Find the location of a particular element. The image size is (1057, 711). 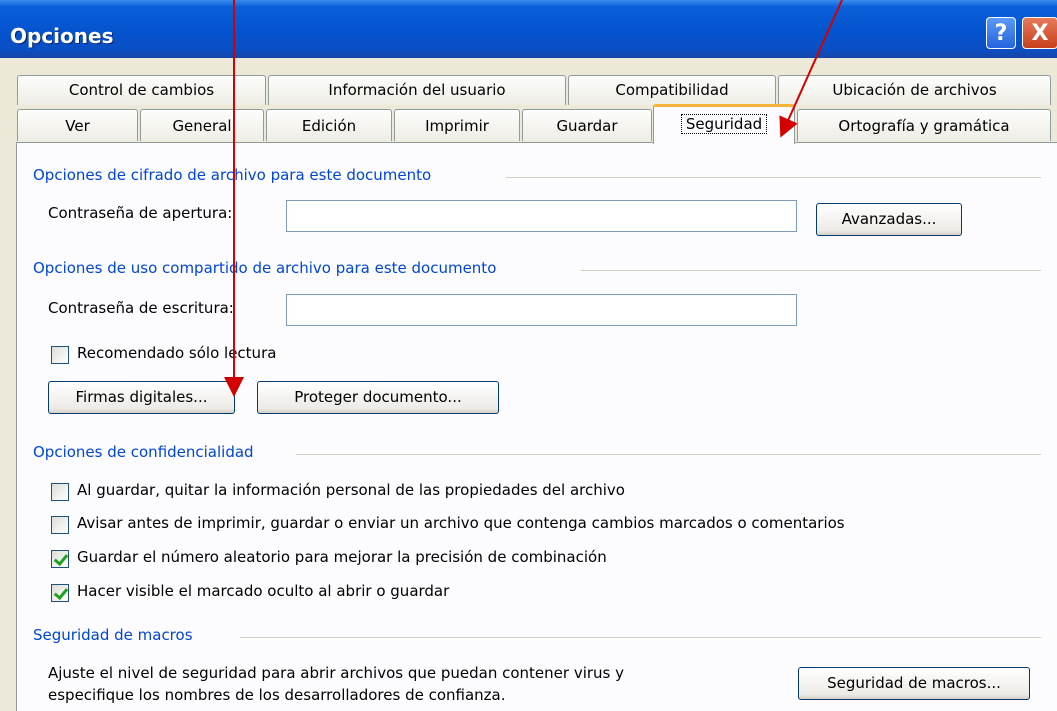

tab-ubicacion-de-archivos: Ubicación de archivos is located at coordinates (914, 90).